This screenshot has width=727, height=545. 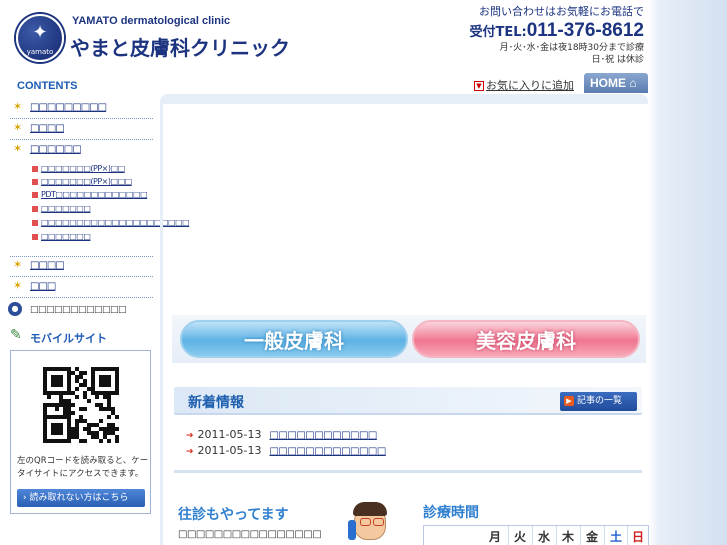 What do you see at coordinates (83, 168) in the screenshot?
I see `sub-item-label: □□□□□□□(PP×)□□` at bounding box center [83, 168].